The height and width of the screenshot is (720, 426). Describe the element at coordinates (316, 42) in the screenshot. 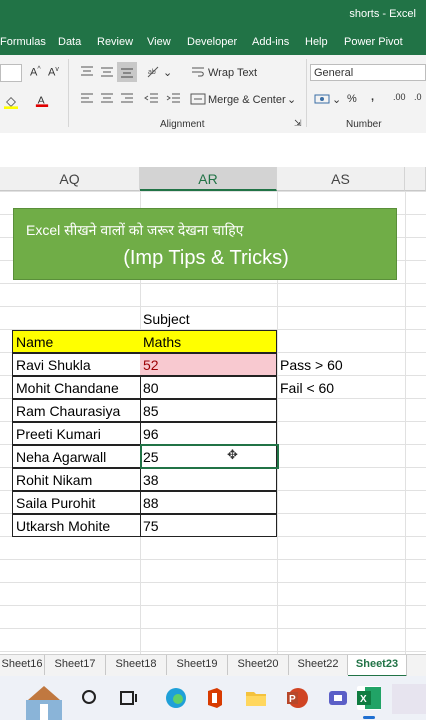

I see `tab-help: Help` at that location.